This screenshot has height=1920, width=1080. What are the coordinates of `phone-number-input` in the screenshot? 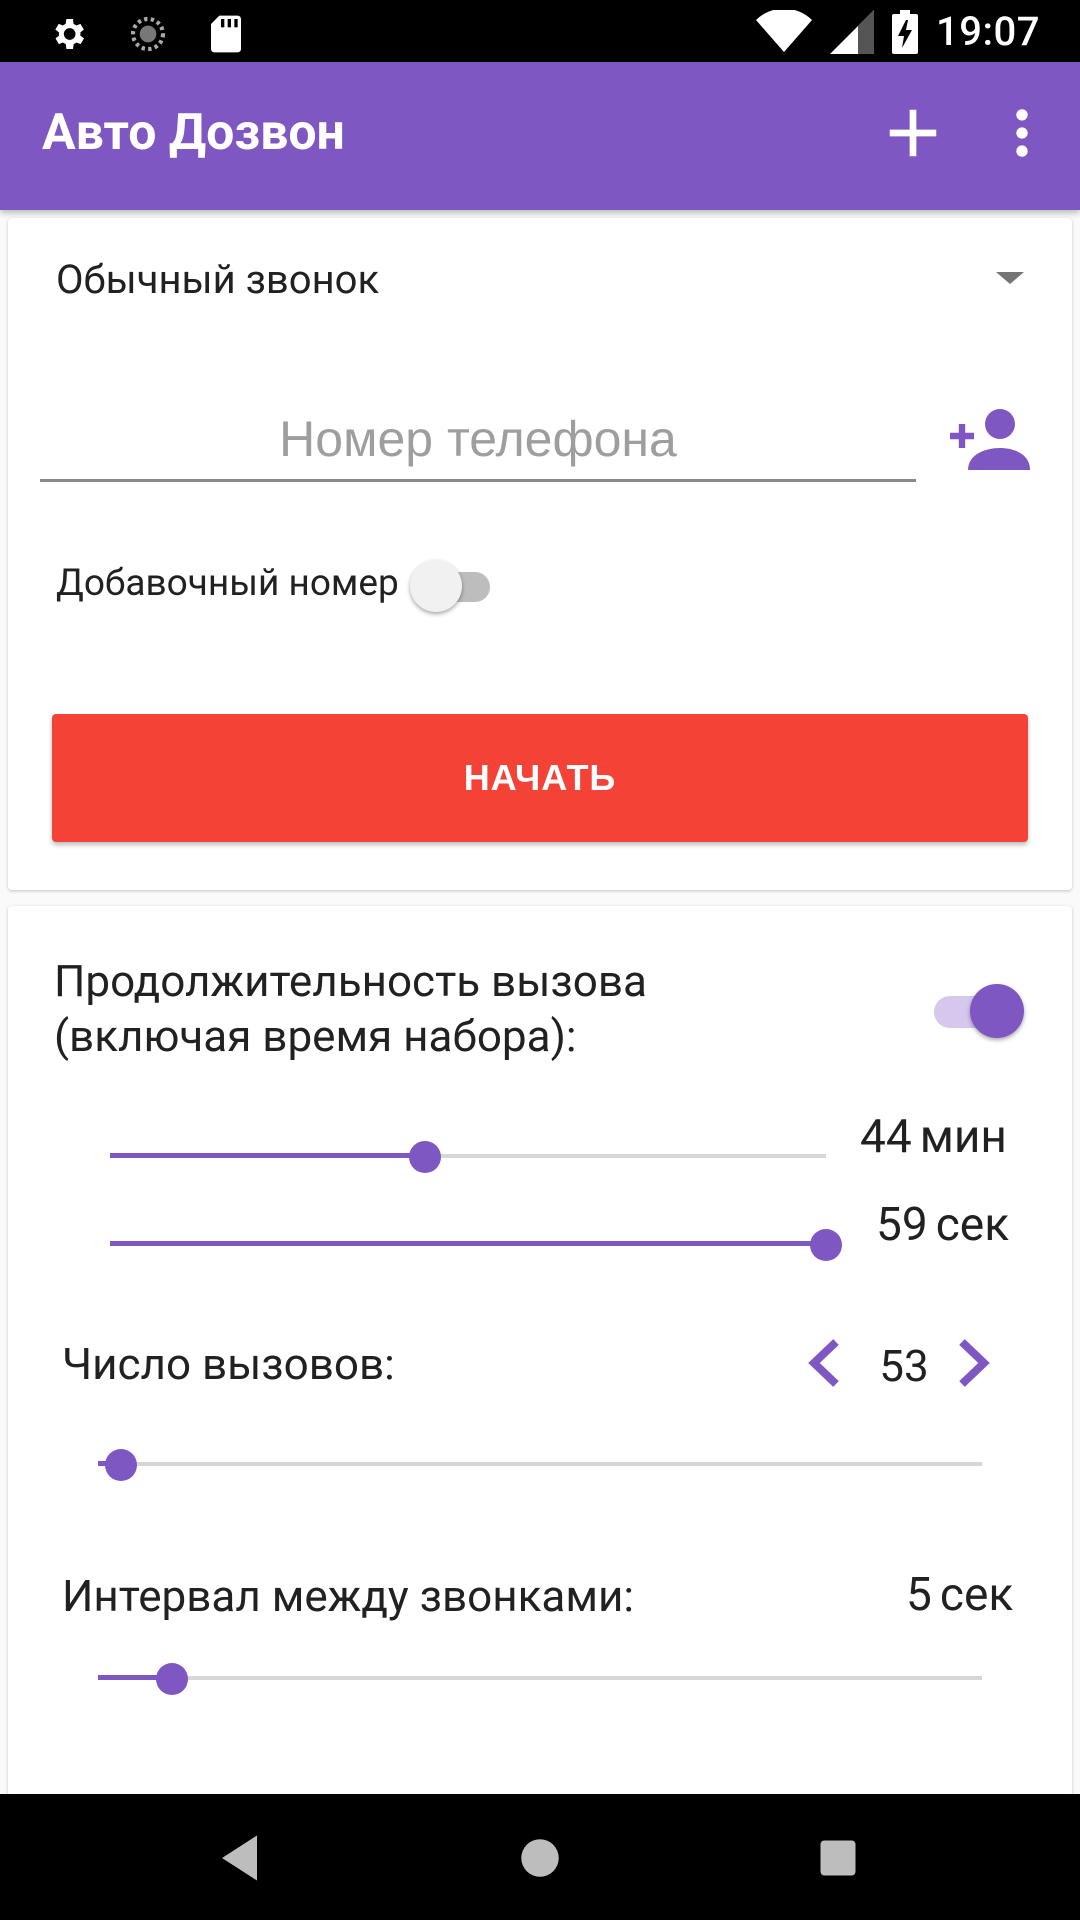 It's located at (478, 440).